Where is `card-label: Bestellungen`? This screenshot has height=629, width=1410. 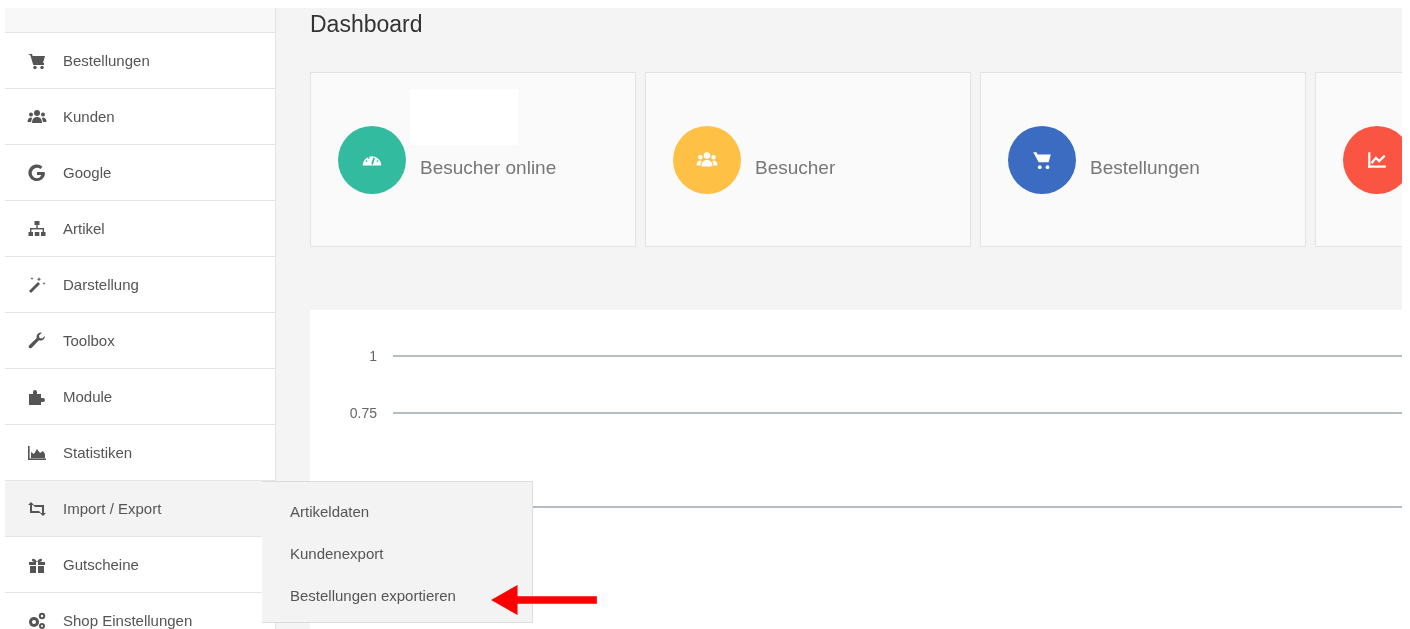
card-label: Bestellungen is located at coordinates (1145, 167).